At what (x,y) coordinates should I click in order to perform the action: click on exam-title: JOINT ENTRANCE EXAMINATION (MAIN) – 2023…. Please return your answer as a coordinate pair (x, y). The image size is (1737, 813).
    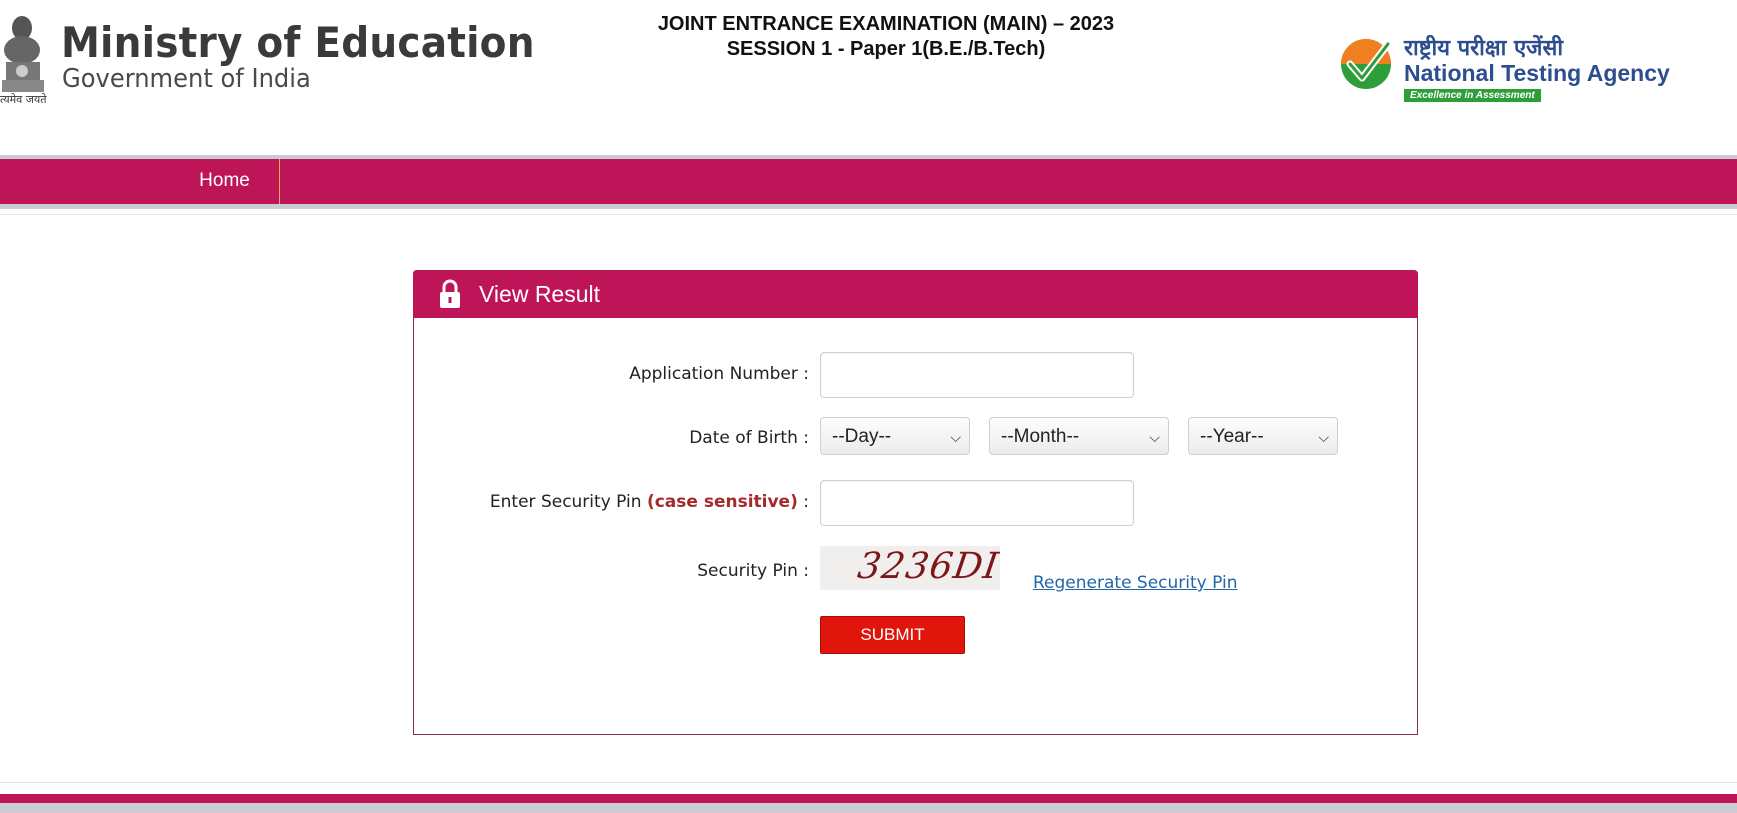
    Looking at the image, I should click on (886, 37).